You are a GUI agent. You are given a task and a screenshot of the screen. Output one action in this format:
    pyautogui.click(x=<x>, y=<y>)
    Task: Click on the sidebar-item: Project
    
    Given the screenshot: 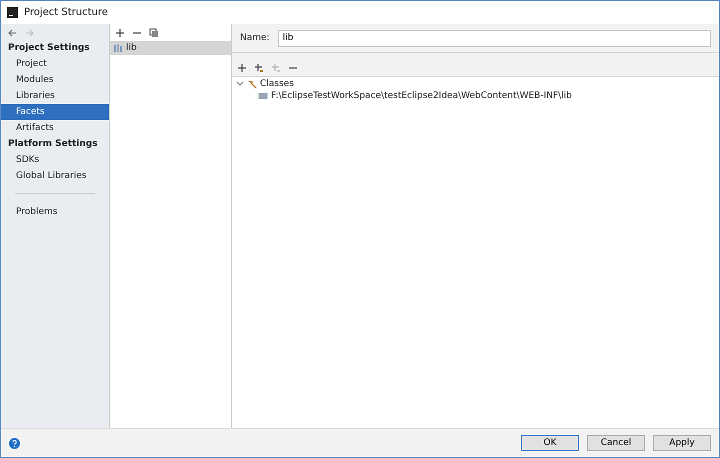 What is the action you would take?
    pyautogui.click(x=55, y=64)
    